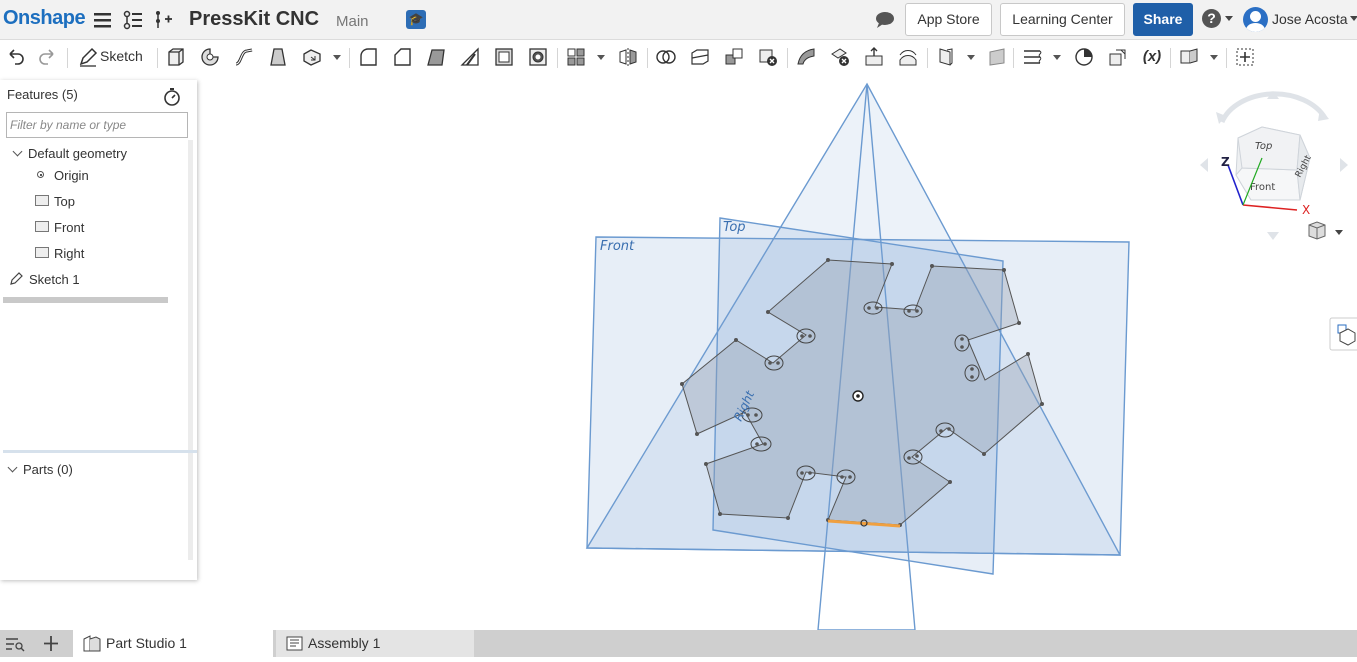 The width and height of the screenshot is (1357, 662). What do you see at coordinates (858, 396) in the screenshot?
I see `origin-marker` at bounding box center [858, 396].